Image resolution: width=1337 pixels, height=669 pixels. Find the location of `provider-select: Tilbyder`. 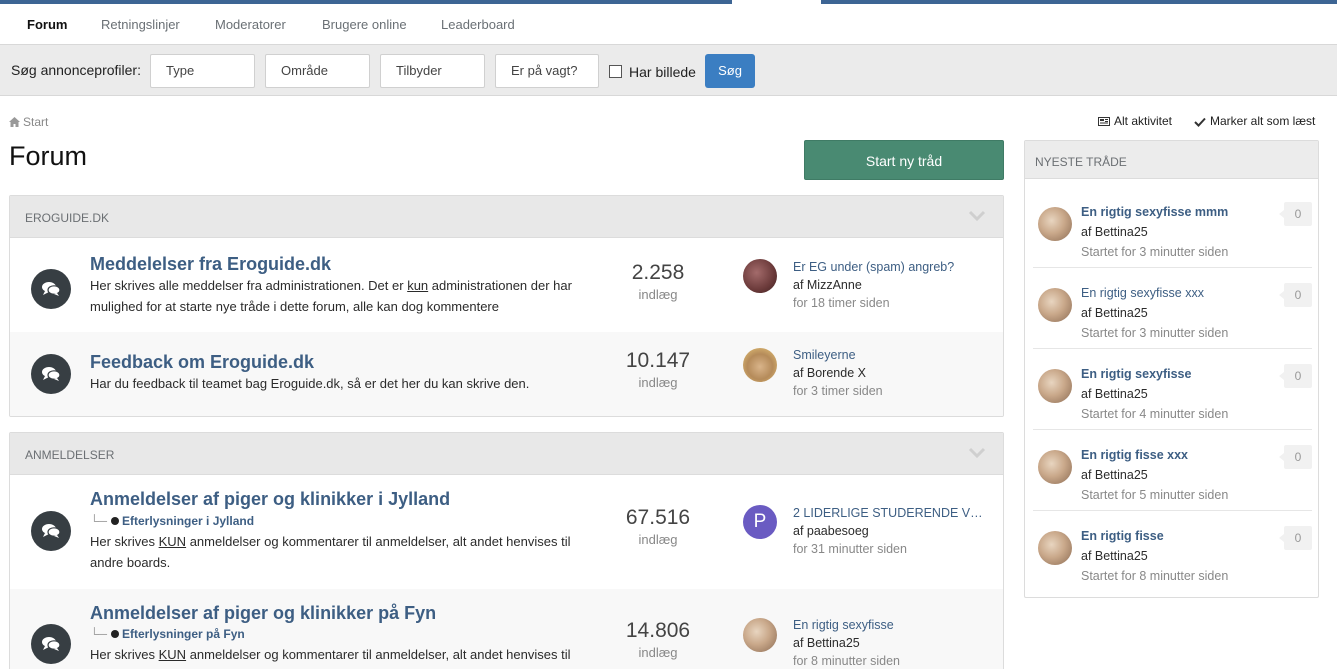

provider-select: Tilbyder is located at coordinates (432, 71).